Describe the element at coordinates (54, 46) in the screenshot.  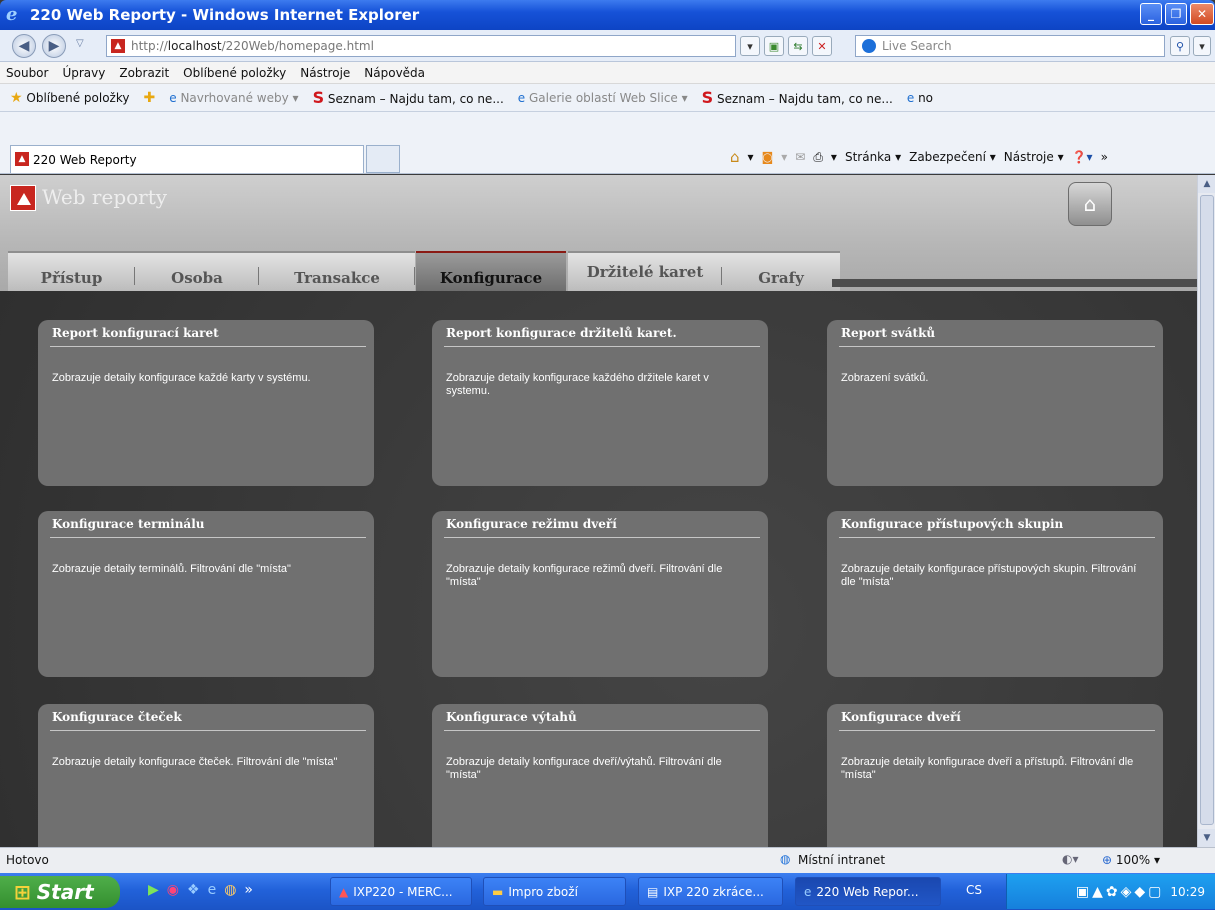
I see `forward-icon: ▶` at that location.